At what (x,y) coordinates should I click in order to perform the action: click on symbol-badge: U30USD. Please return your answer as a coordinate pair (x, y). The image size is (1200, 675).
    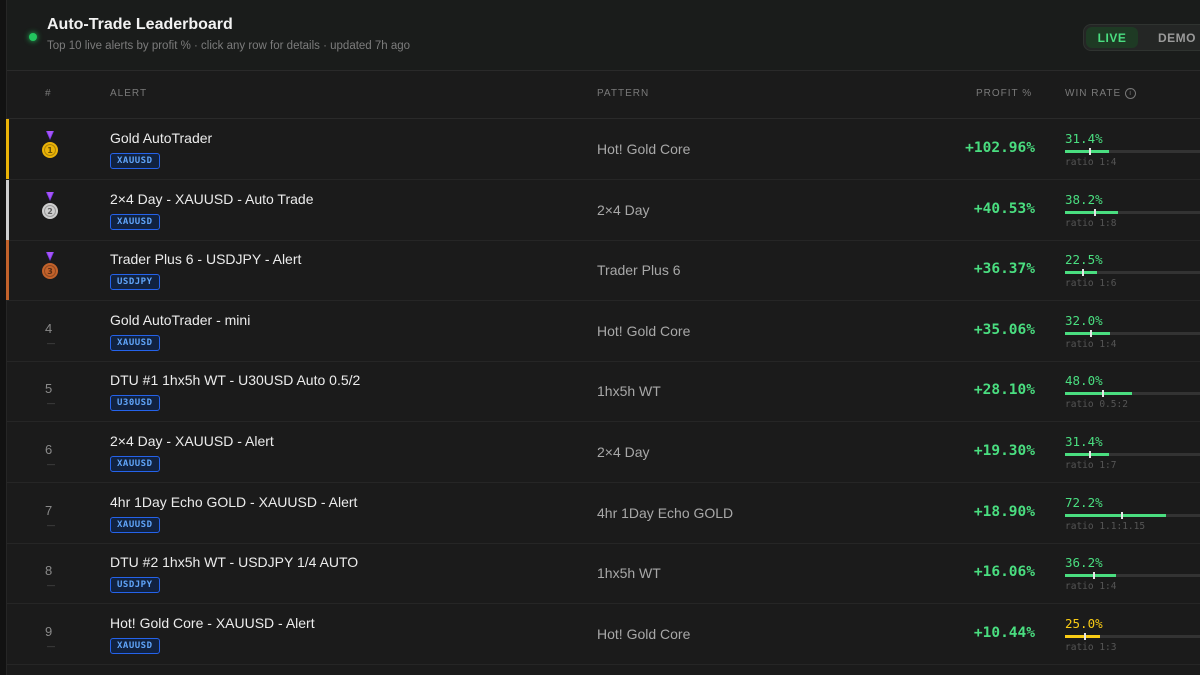
    Looking at the image, I should click on (135, 403).